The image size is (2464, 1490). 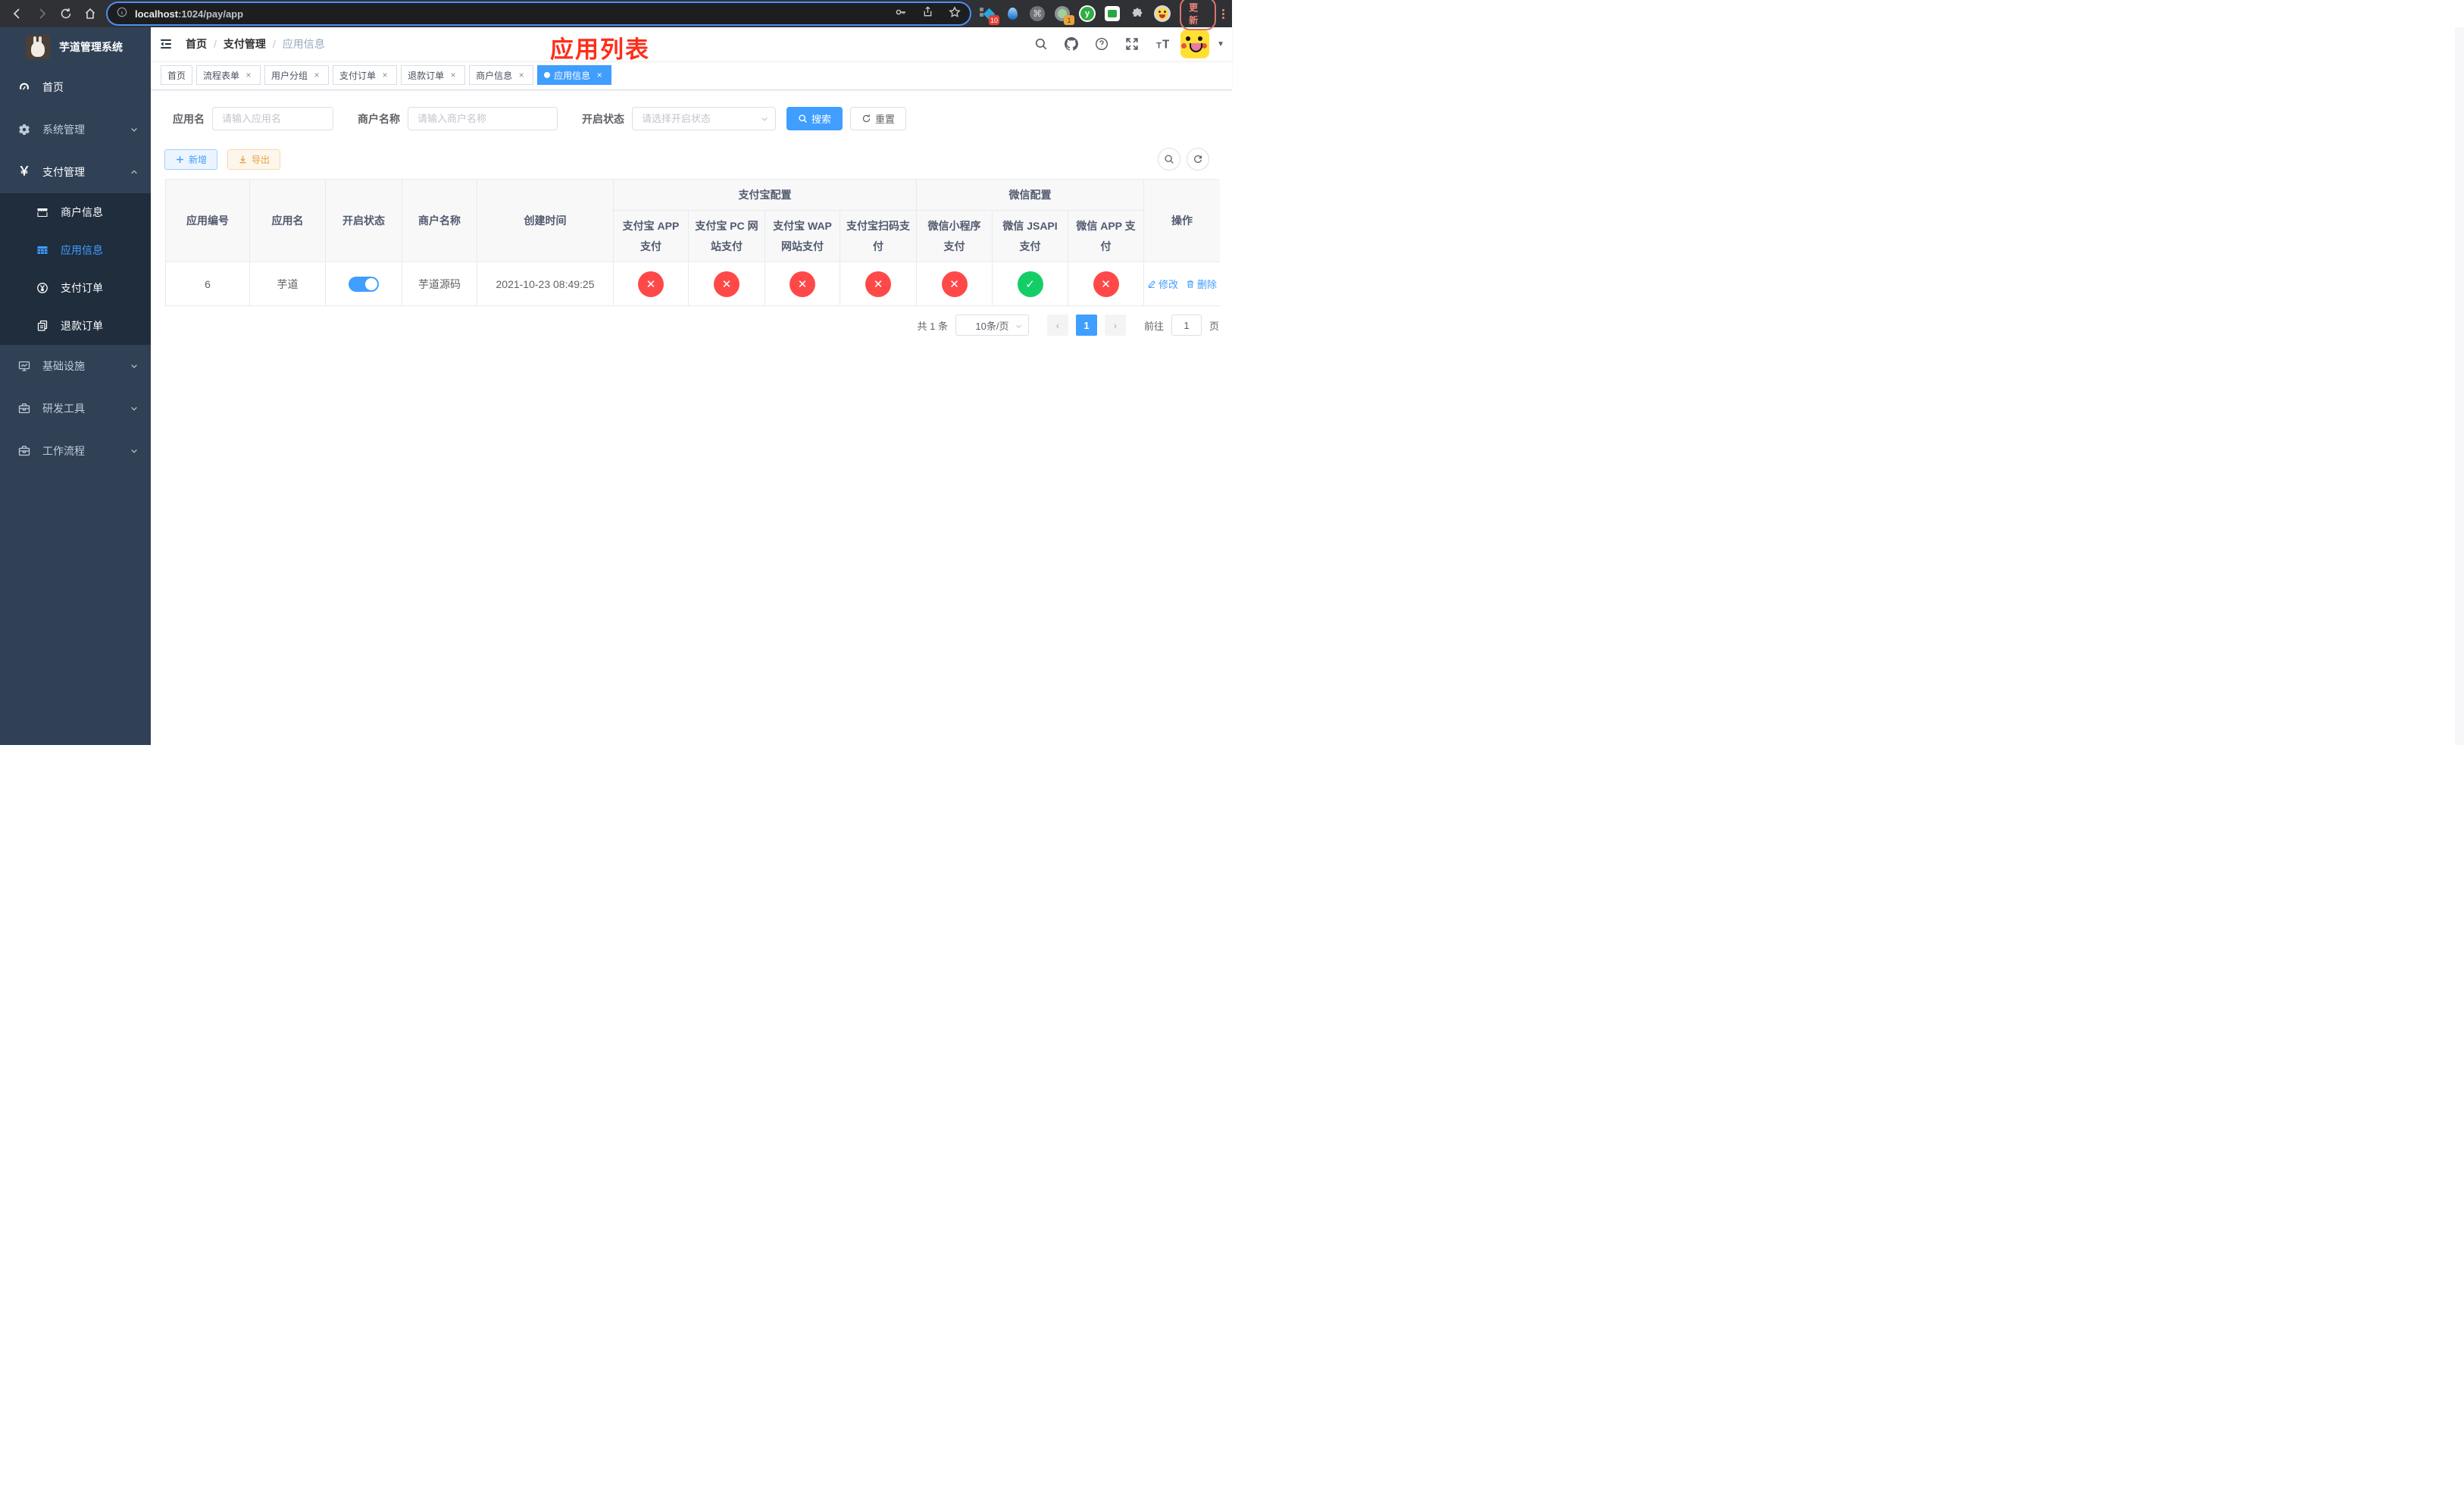 I want to click on edit-link: 修改, so click(x=1162, y=284).